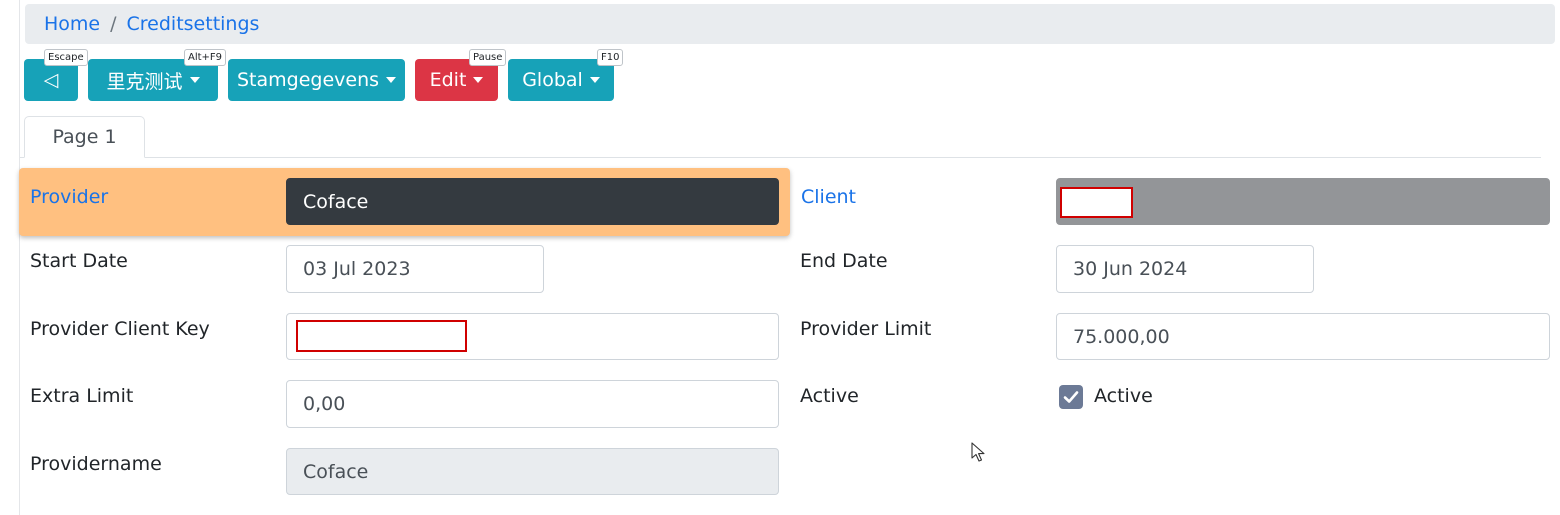  I want to click on checkmark-icon, so click(1071, 397).